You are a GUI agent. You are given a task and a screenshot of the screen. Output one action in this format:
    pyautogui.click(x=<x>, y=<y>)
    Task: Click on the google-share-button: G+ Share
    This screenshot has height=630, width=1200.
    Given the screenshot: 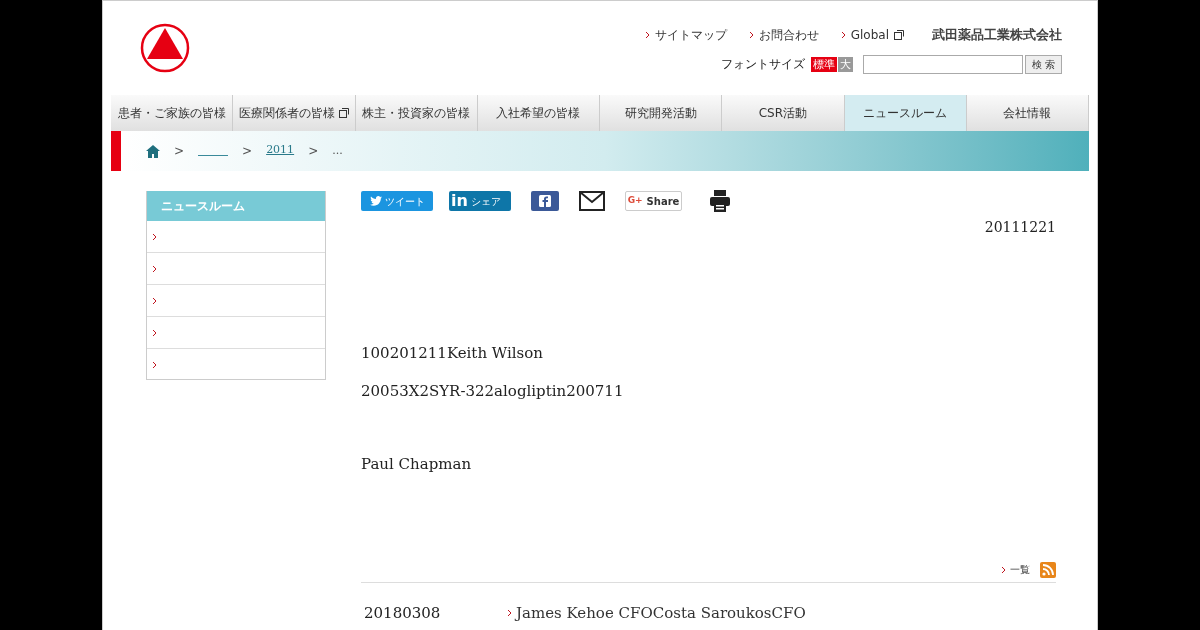 What is the action you would take?
    pyautogui.click(x=653, y=201)
    